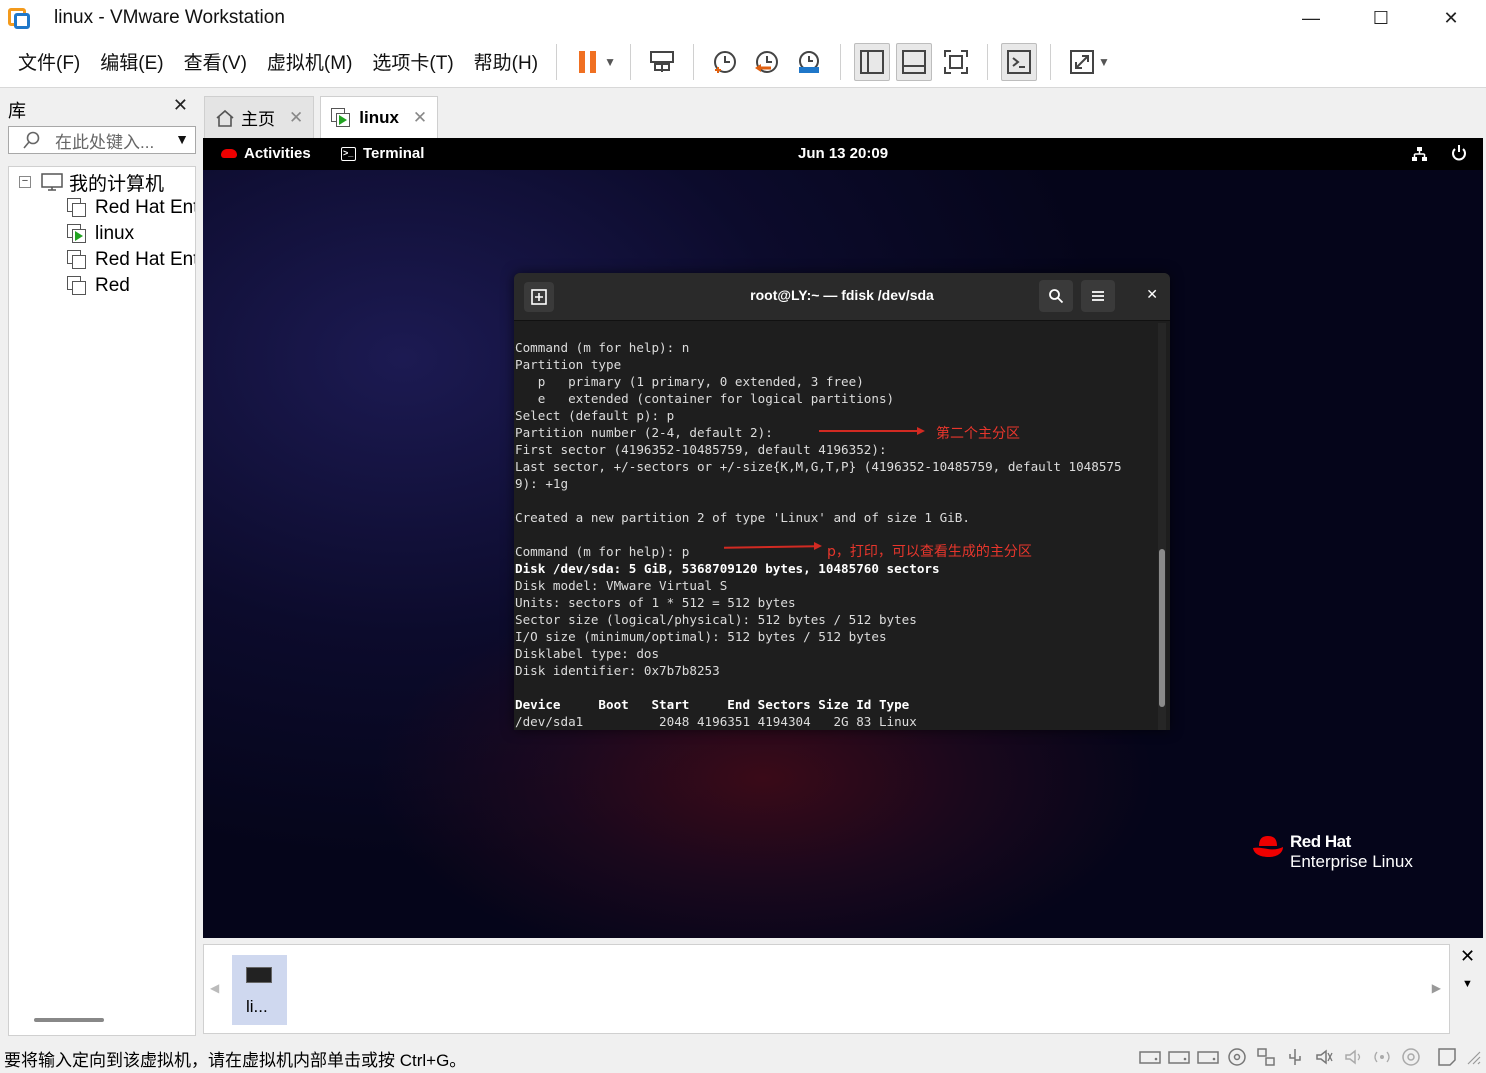 This screenshot has height=1073, width=1486. I want to click on library-close-button: ✕, so click(180, 105).